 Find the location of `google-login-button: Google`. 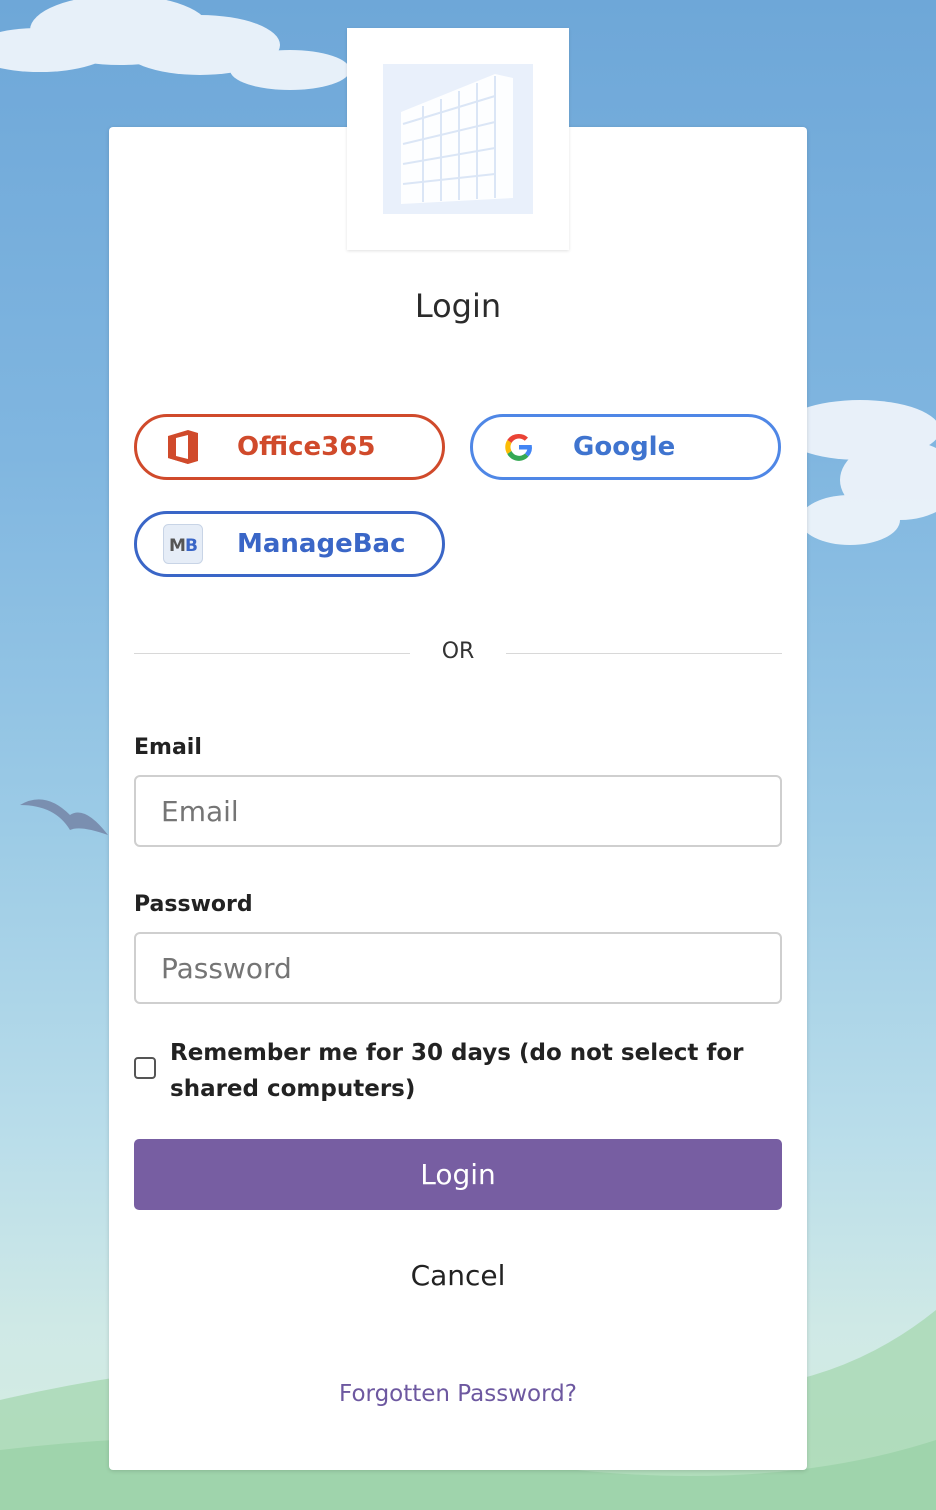

google-login-button: Google is located at coordinates (625, 447).